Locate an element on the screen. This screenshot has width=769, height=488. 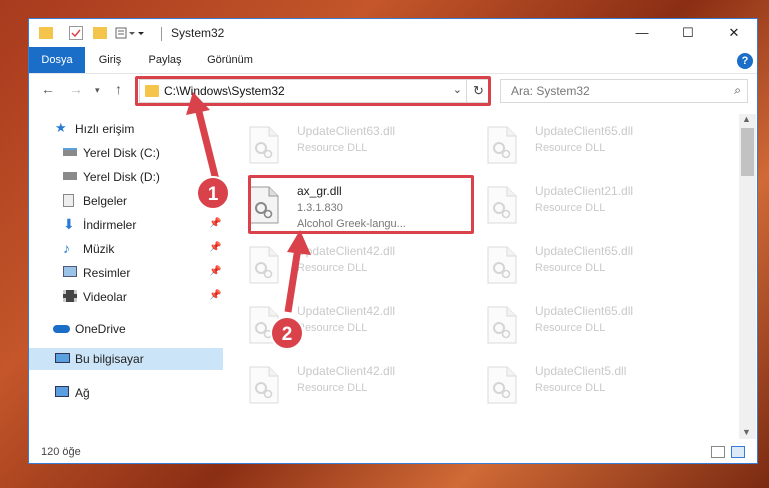
nav-item-network: Ağ is located at coordinates (126, 393).